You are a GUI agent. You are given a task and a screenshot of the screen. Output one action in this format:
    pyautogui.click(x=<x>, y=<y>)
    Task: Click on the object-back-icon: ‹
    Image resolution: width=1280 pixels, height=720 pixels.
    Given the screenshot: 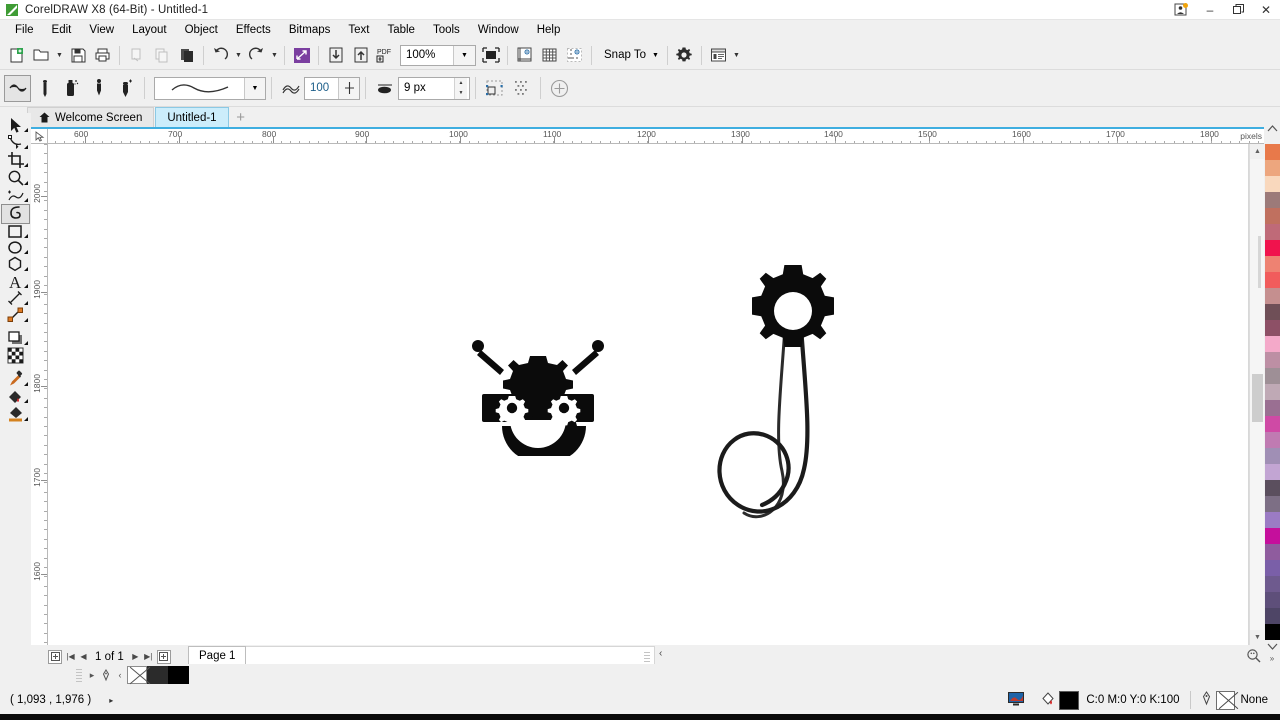 What is the action you would take?
    pyautogui.click(x=120, y=675)
    